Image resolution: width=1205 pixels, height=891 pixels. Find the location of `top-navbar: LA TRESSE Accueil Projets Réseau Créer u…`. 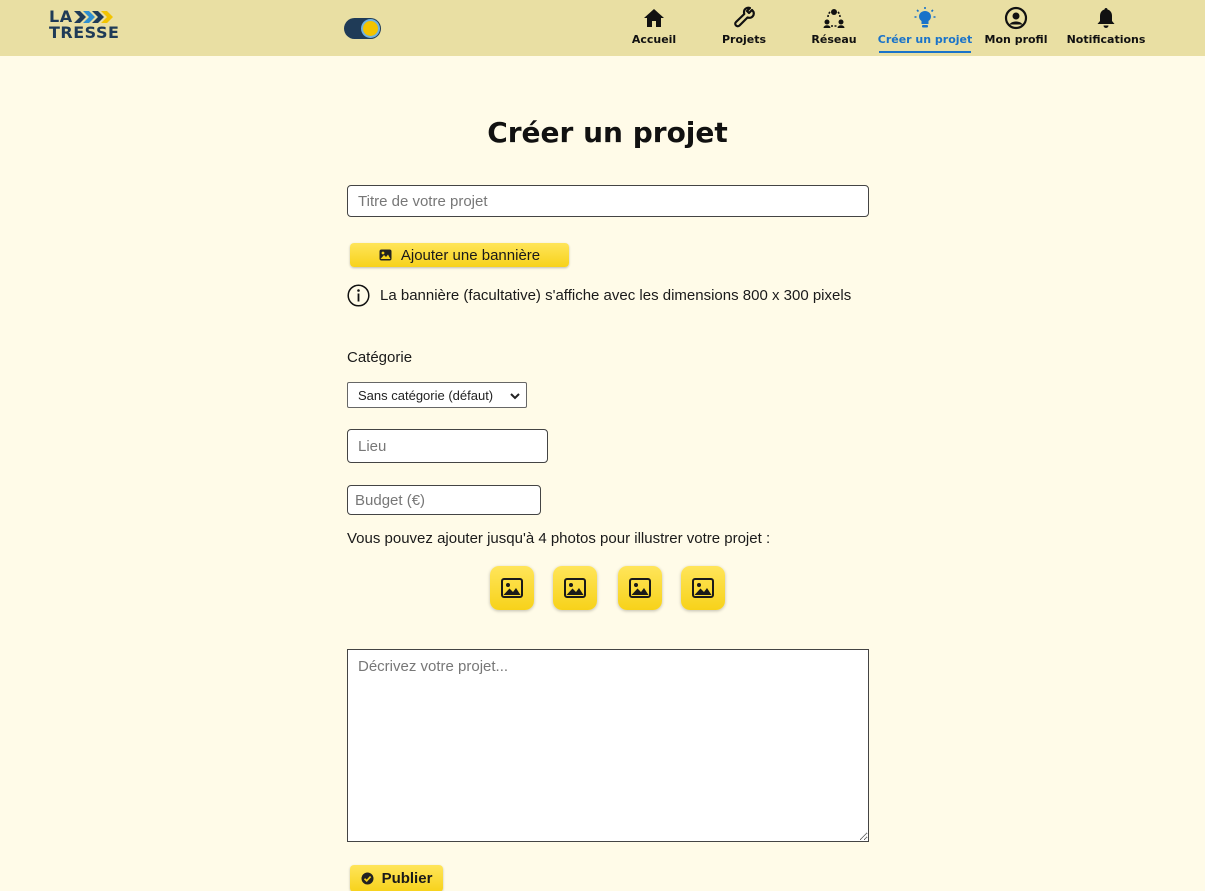

top-navbar: LA TRESSE Accueil Projets Réseau Créer u… is located at coordinates (602, 28).